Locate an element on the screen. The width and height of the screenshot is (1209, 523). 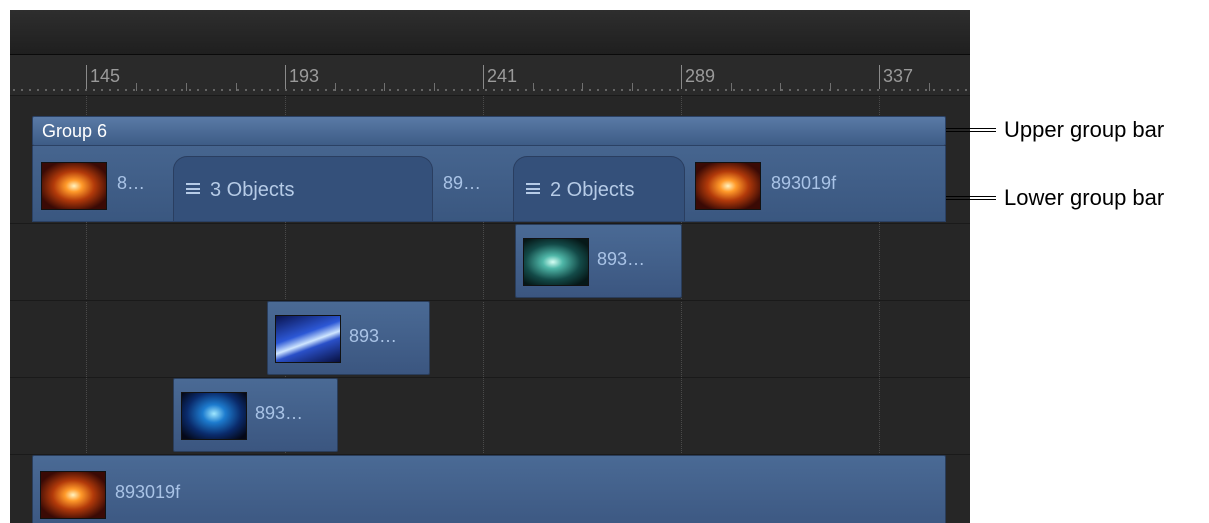
lower-callout-line is located at coordinates (971, 198).